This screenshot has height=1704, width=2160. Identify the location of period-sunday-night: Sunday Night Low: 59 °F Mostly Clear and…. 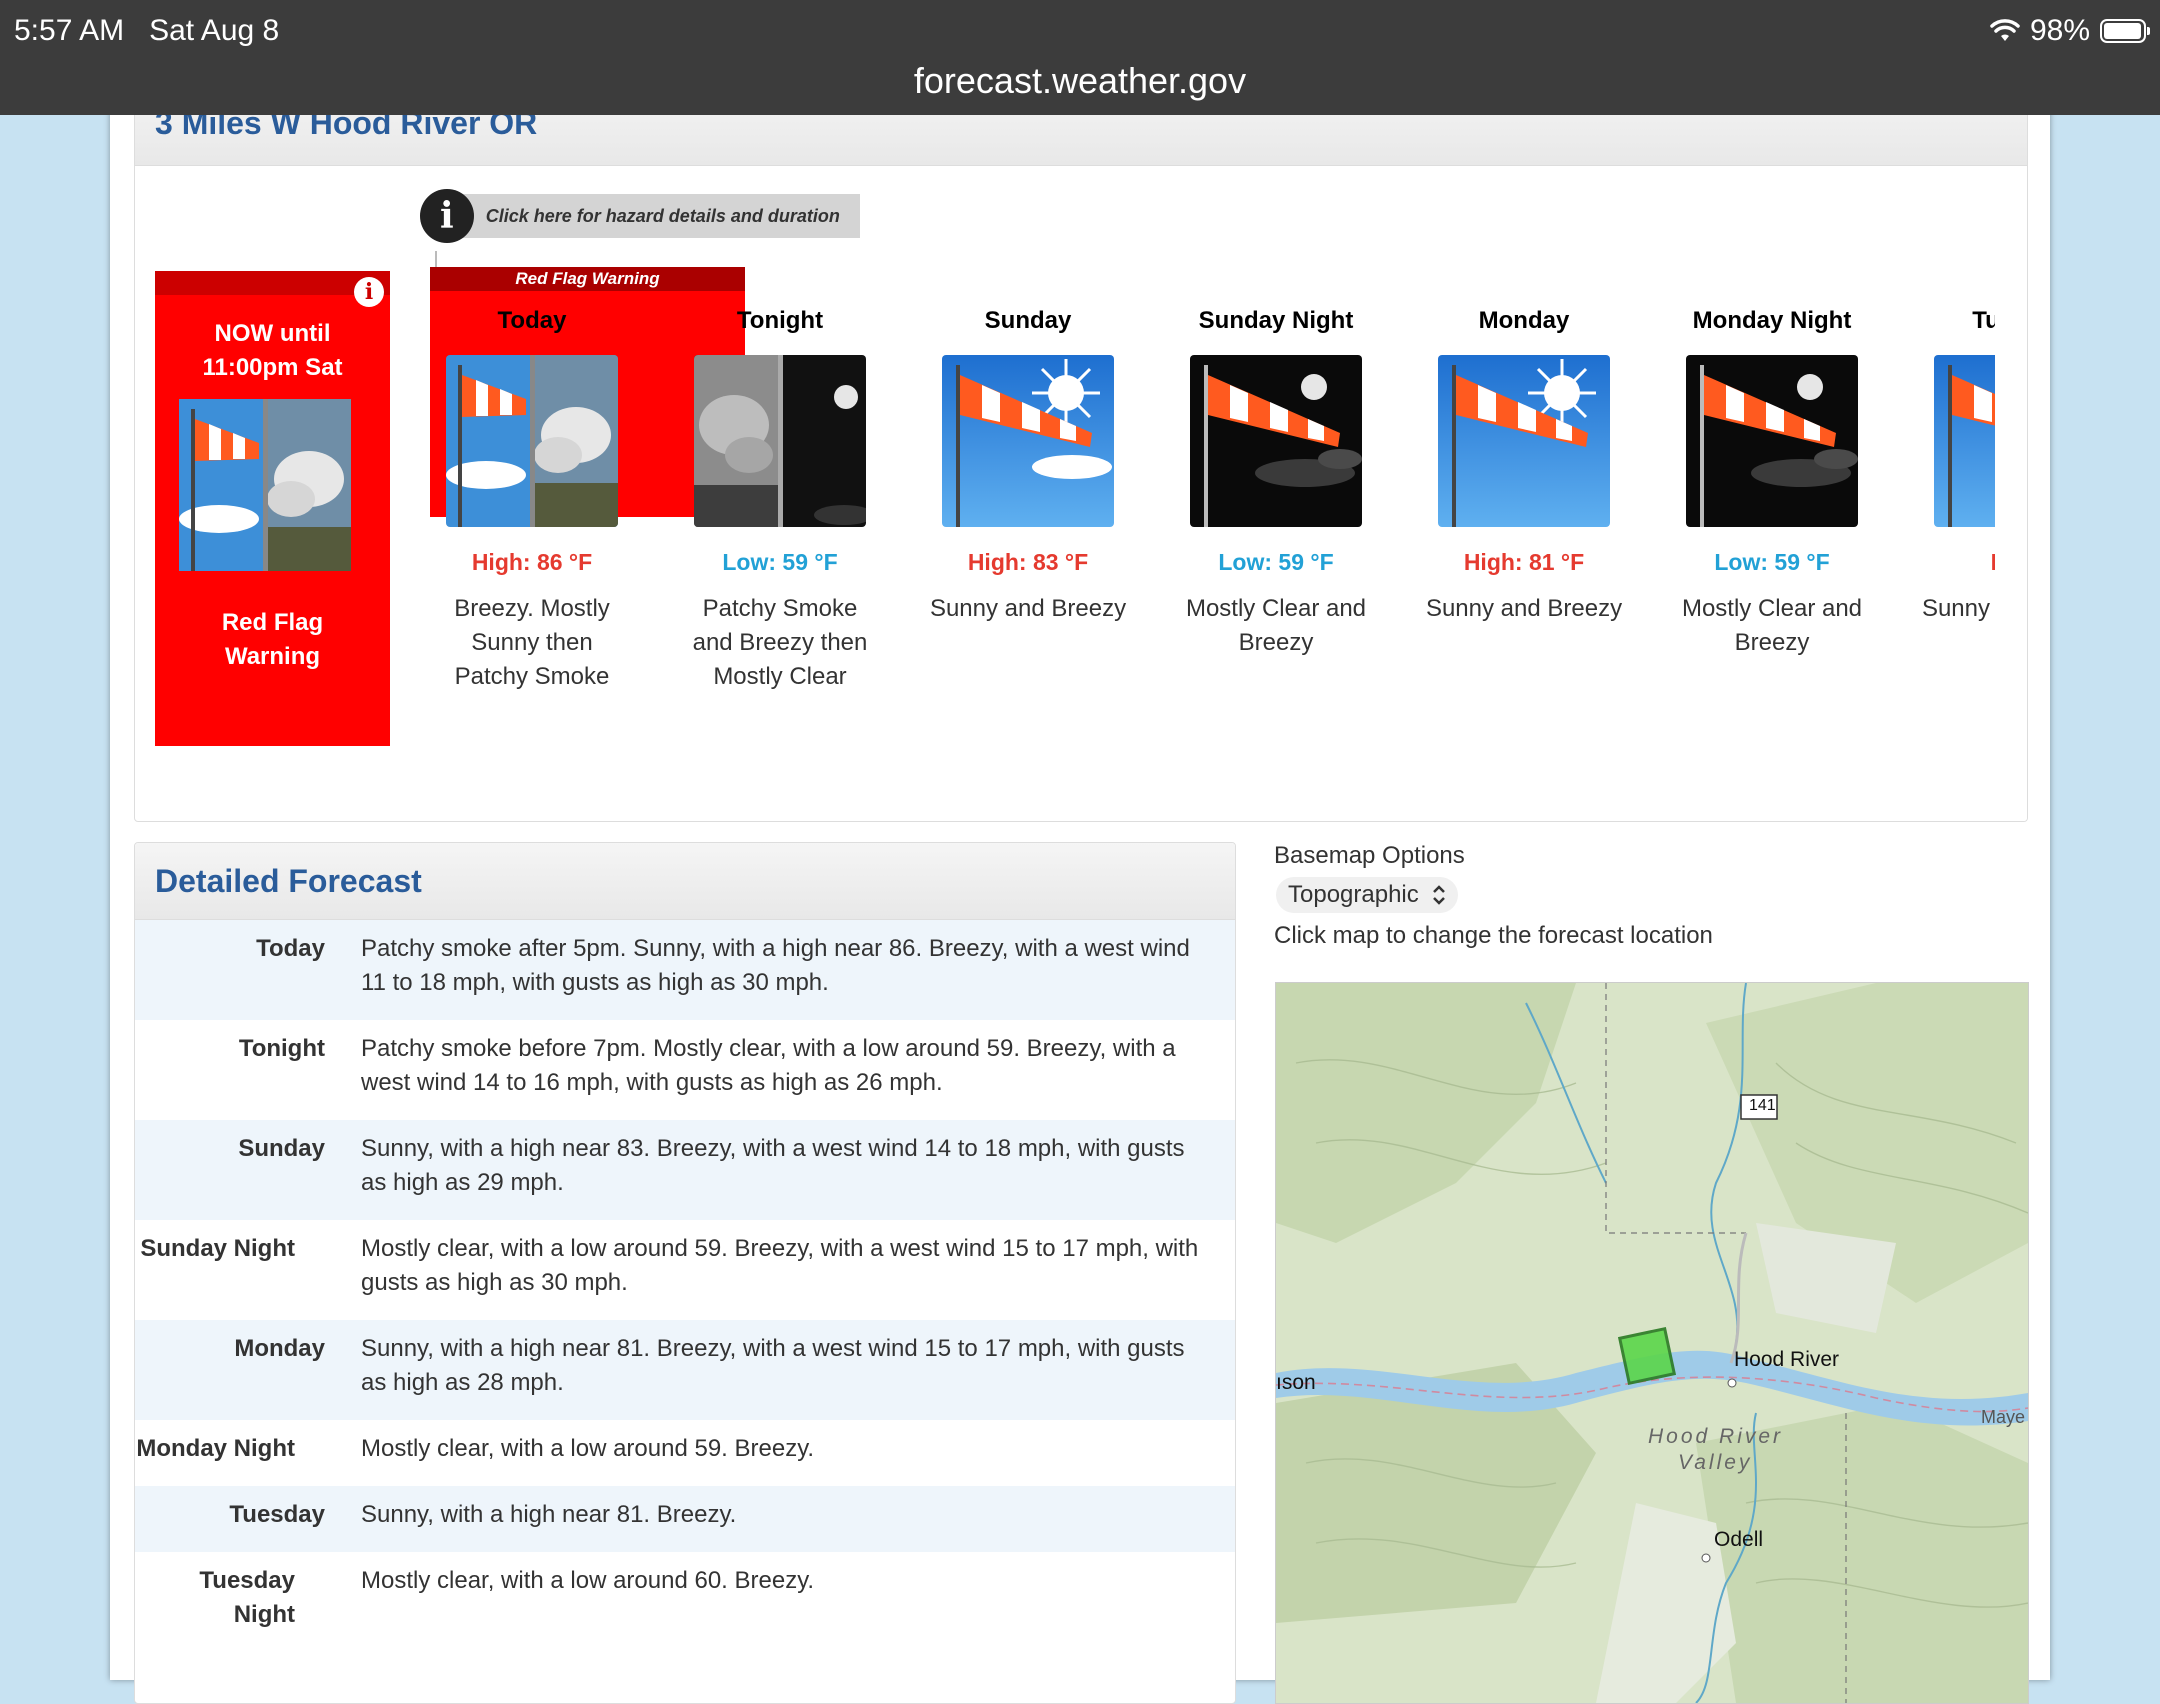
(1276, 480).